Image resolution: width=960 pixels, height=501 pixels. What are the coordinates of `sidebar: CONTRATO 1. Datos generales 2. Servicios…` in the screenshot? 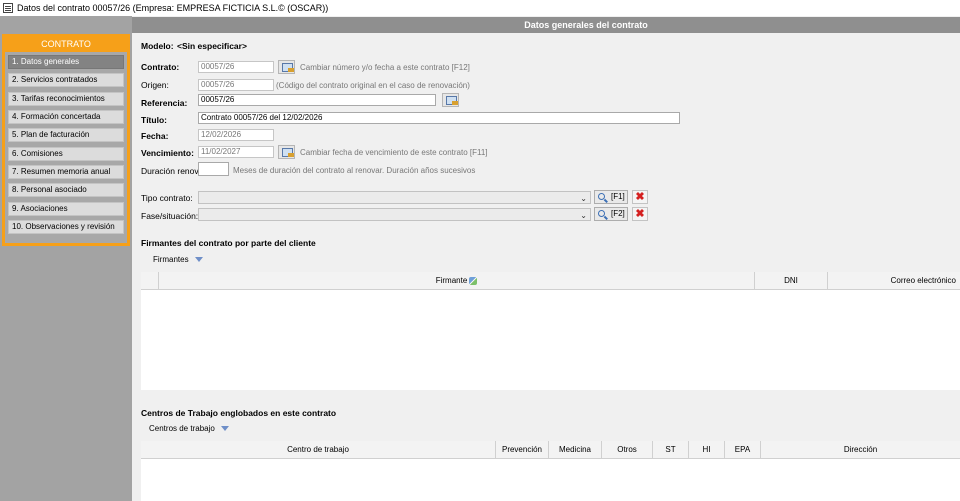 It's located at (66, 258).